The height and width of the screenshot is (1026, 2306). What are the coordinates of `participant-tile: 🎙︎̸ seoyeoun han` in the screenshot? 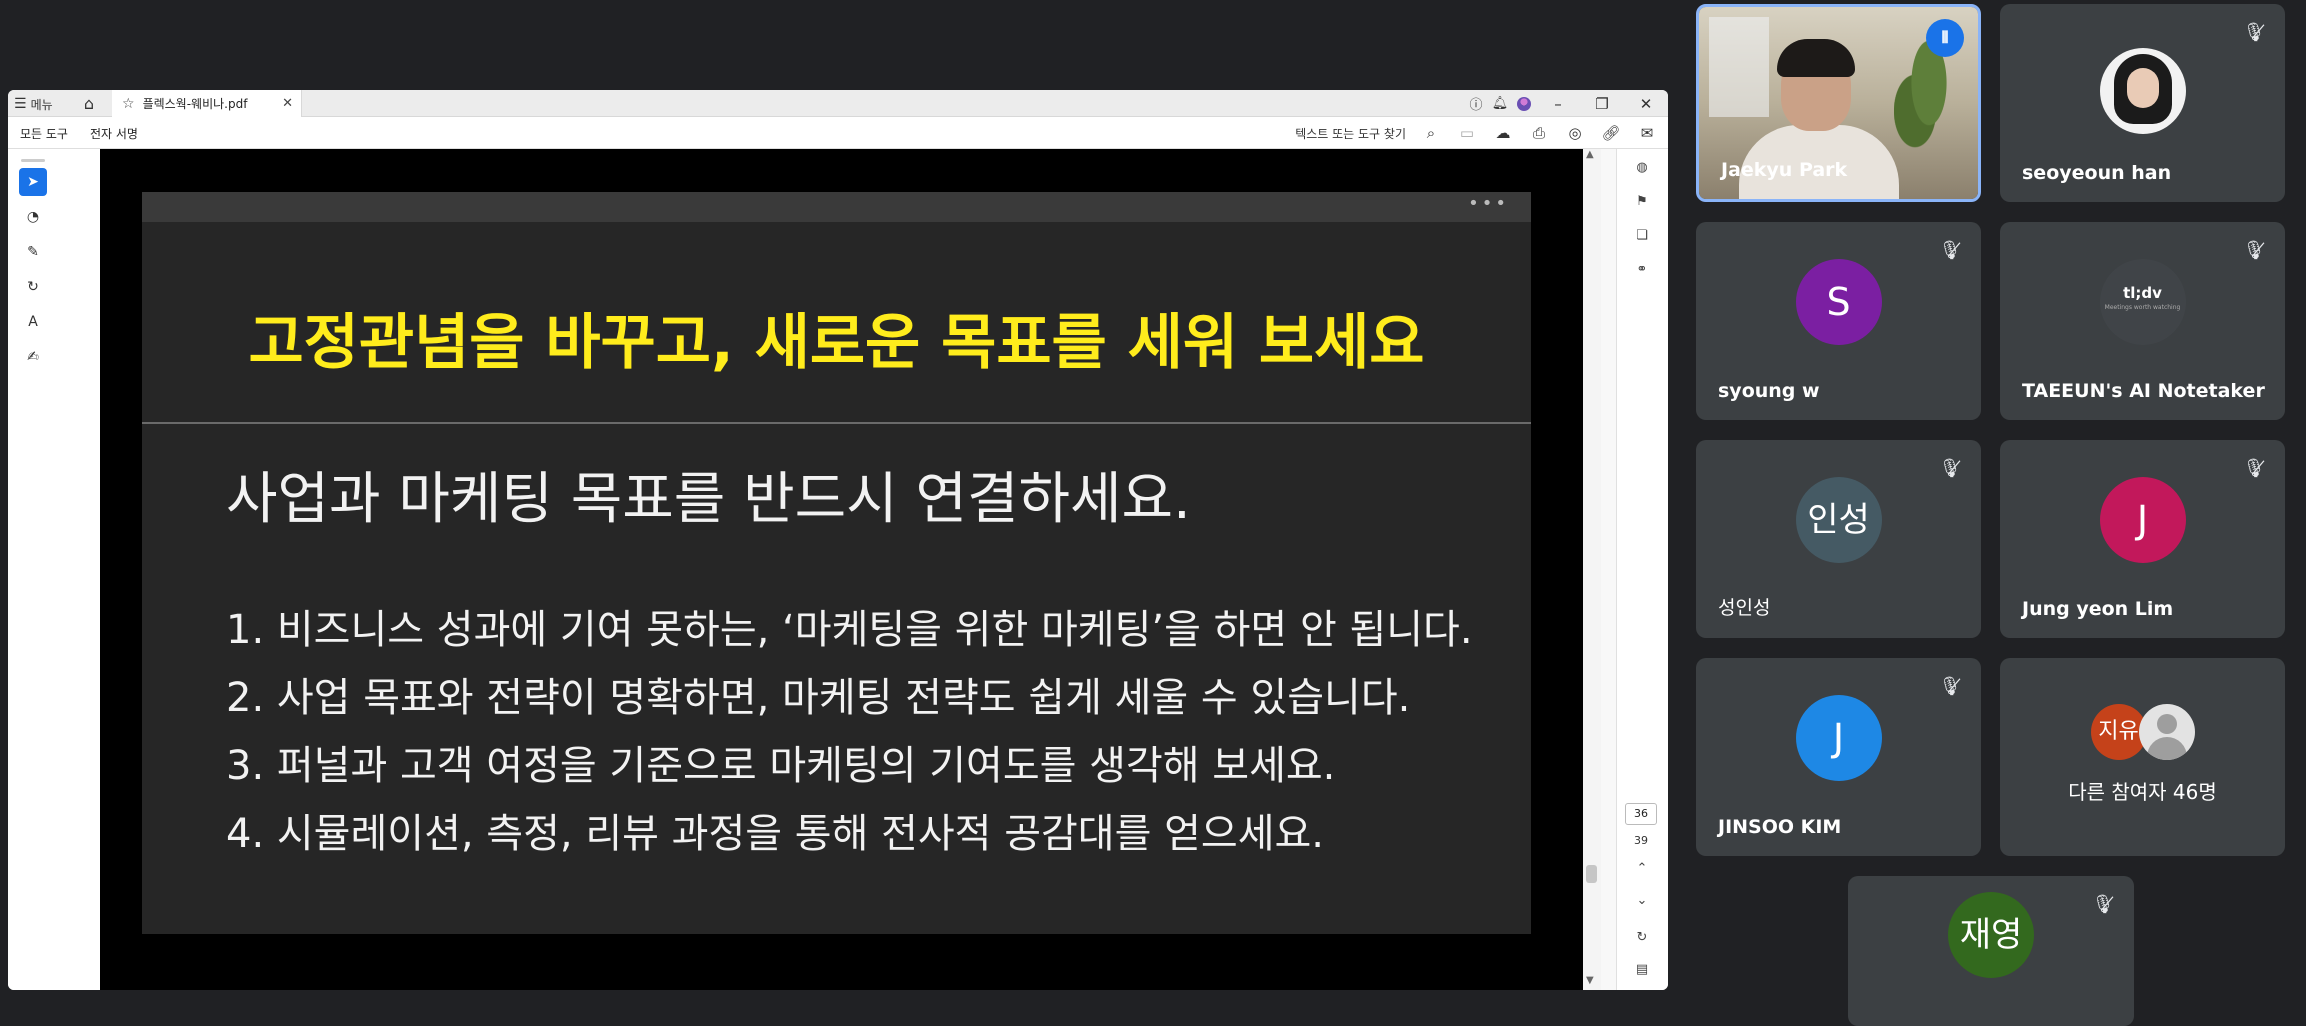 It's located at (2142, 103).